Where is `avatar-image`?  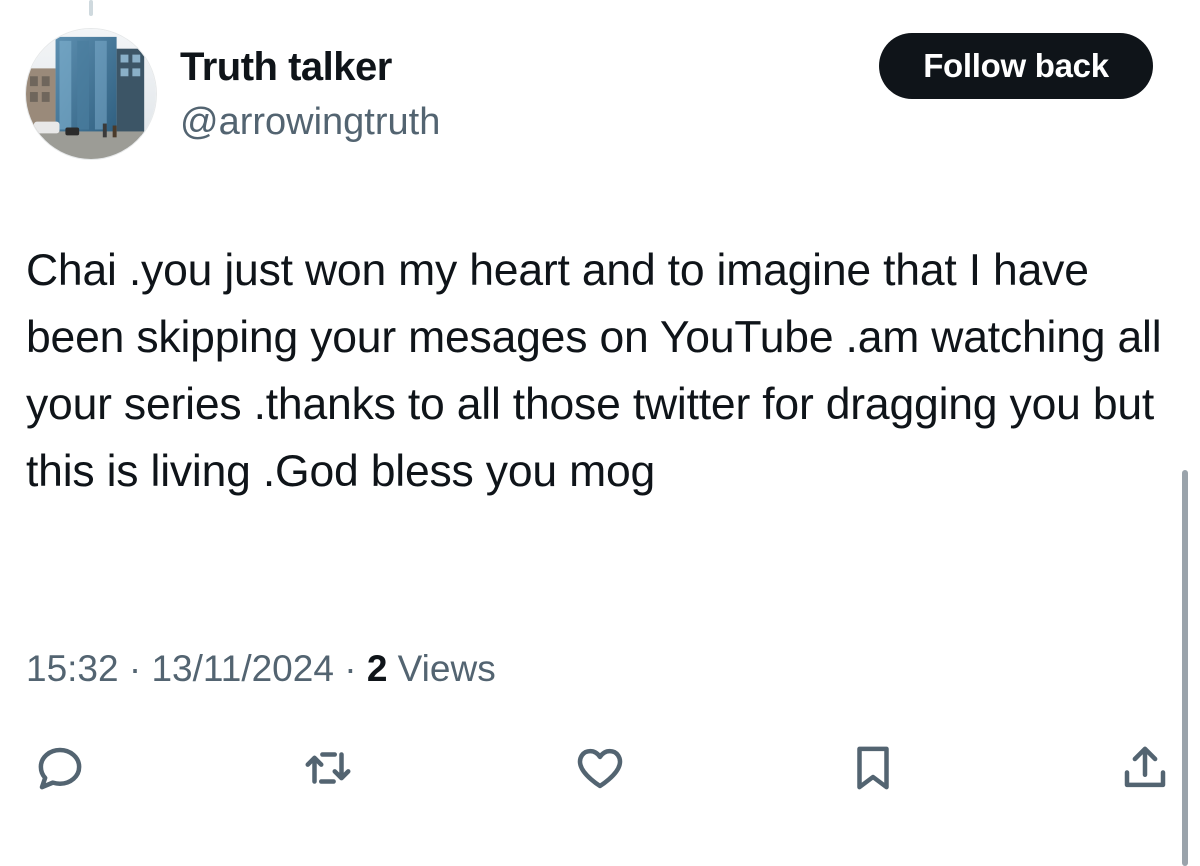
avatar-image is located at coordinates (91, 94).